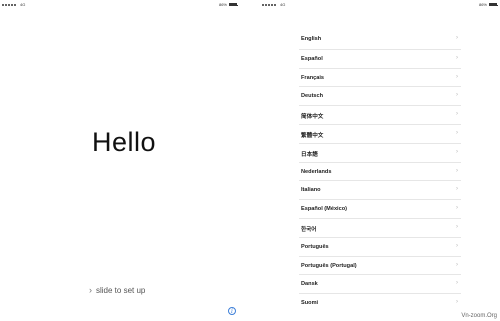 Image resolution: width=500 pixels, height=321 pixels. What do you see at coordinates (315, 246) in the screenshot?
I see `language-label: Português` at bounding box center [315, 246].